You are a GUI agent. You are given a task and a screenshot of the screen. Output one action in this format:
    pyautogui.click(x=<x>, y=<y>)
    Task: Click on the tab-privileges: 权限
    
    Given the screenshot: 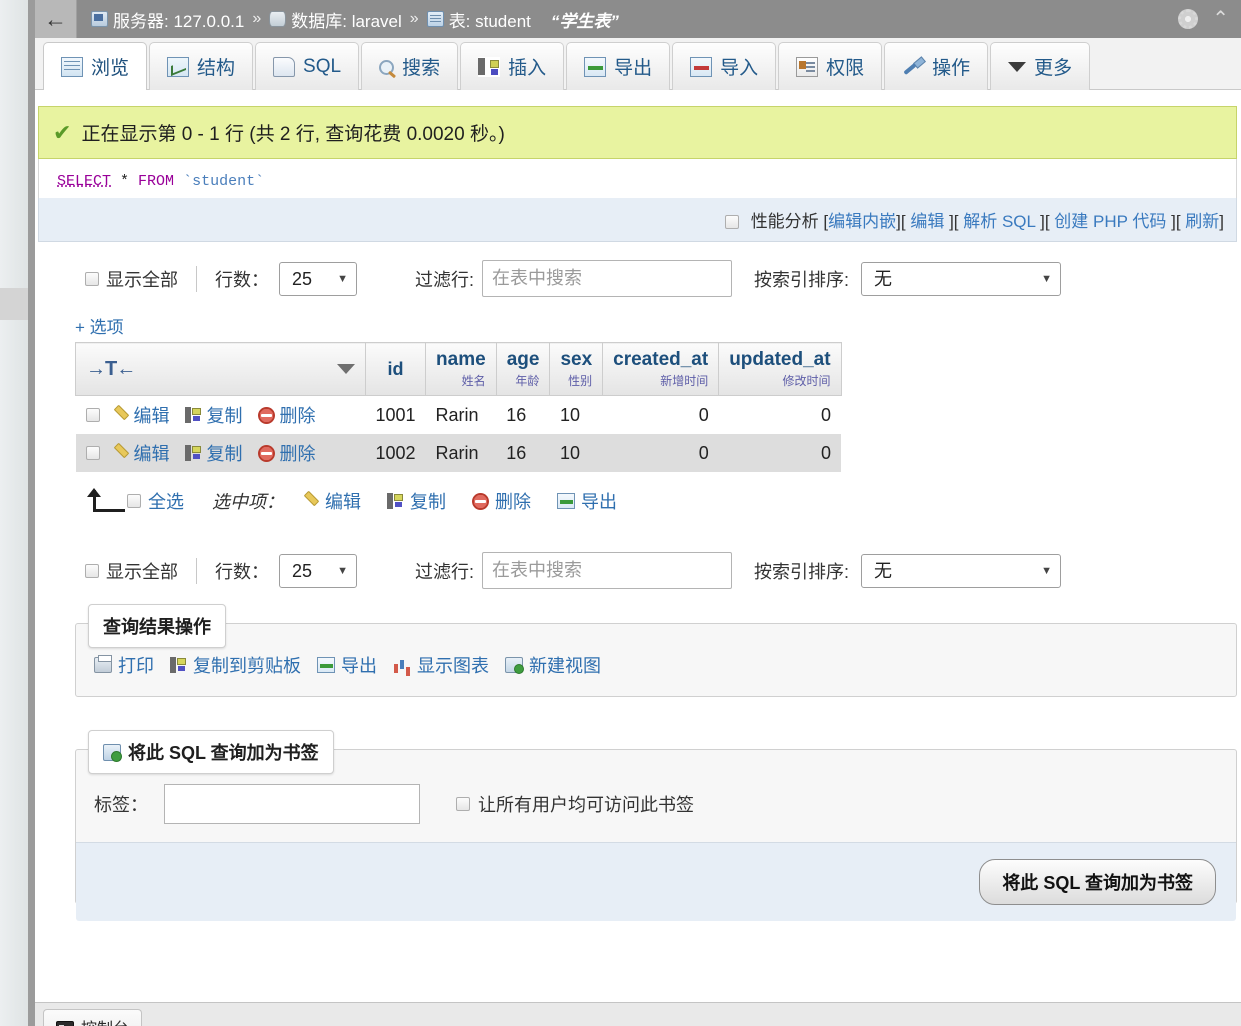 What is the action you would take?
    pyautogui.click(x=830, y=66)
    